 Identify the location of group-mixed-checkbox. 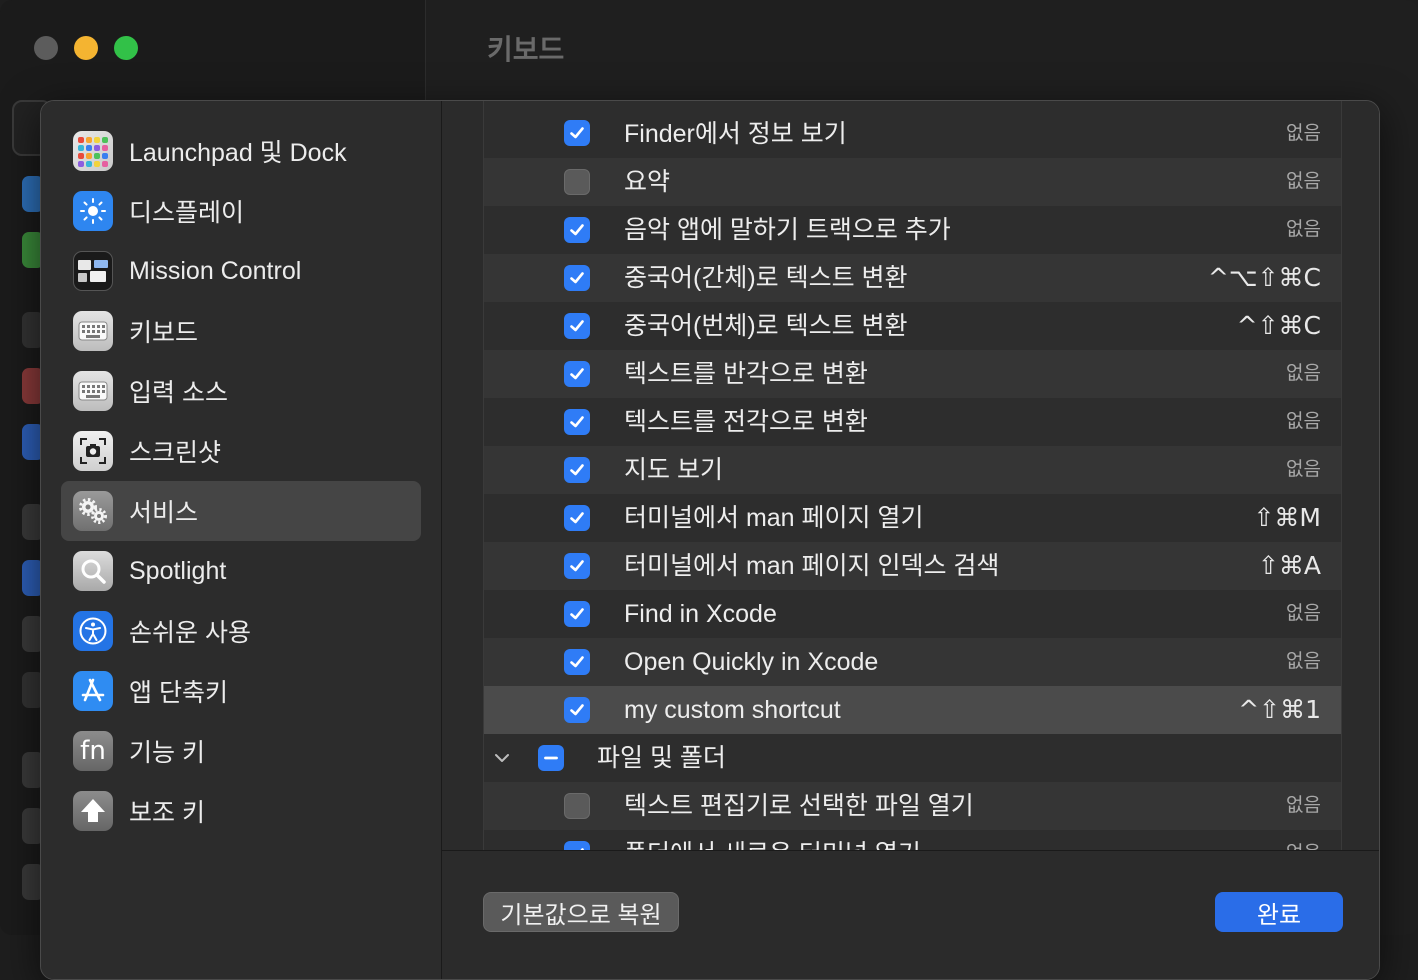
(551, 758).